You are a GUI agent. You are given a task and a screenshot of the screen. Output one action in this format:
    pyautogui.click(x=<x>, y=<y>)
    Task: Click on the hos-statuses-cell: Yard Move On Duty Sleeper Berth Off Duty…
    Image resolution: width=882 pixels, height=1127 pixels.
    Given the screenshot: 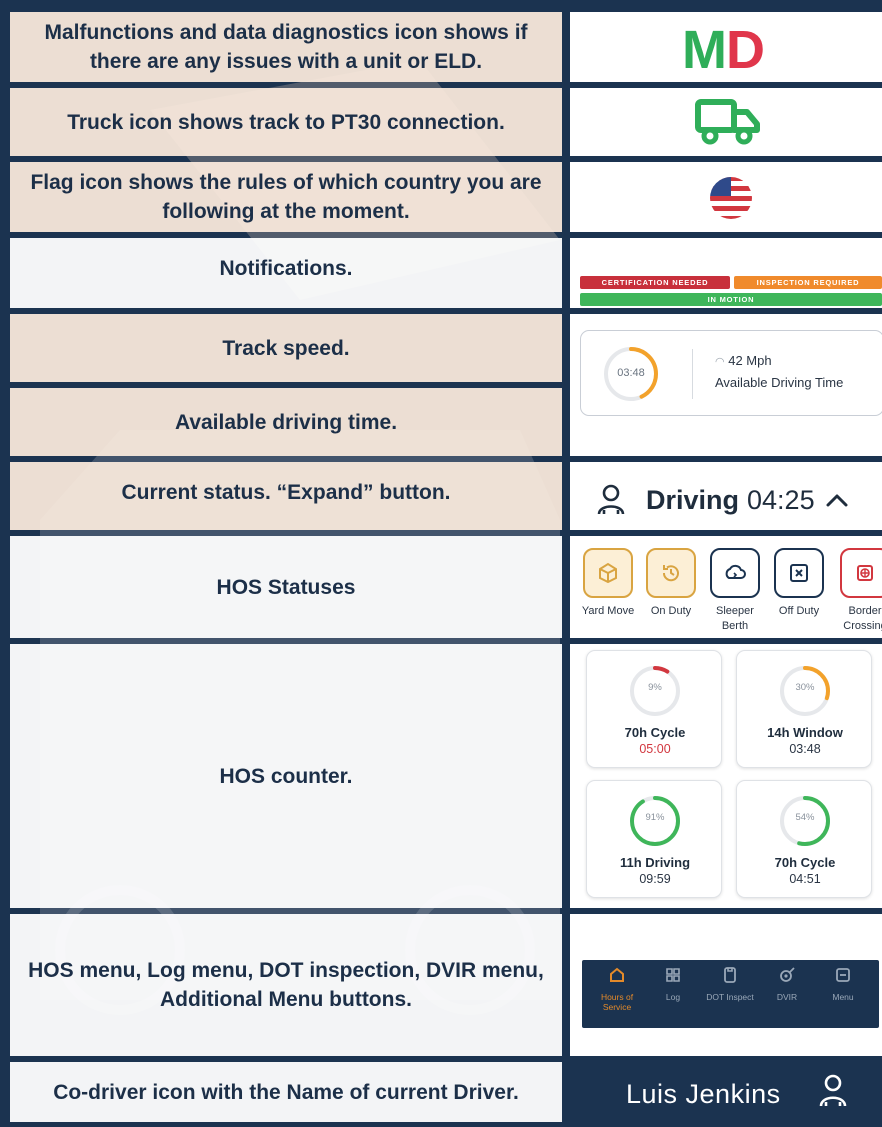 What is the action you would take?
    pyautogui.click(x=726, y=587)
    